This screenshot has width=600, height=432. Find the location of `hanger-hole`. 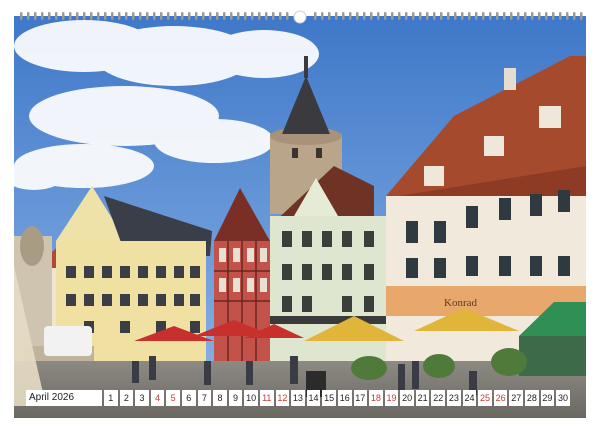

hanger-hole is located at coordinates (300, 17).